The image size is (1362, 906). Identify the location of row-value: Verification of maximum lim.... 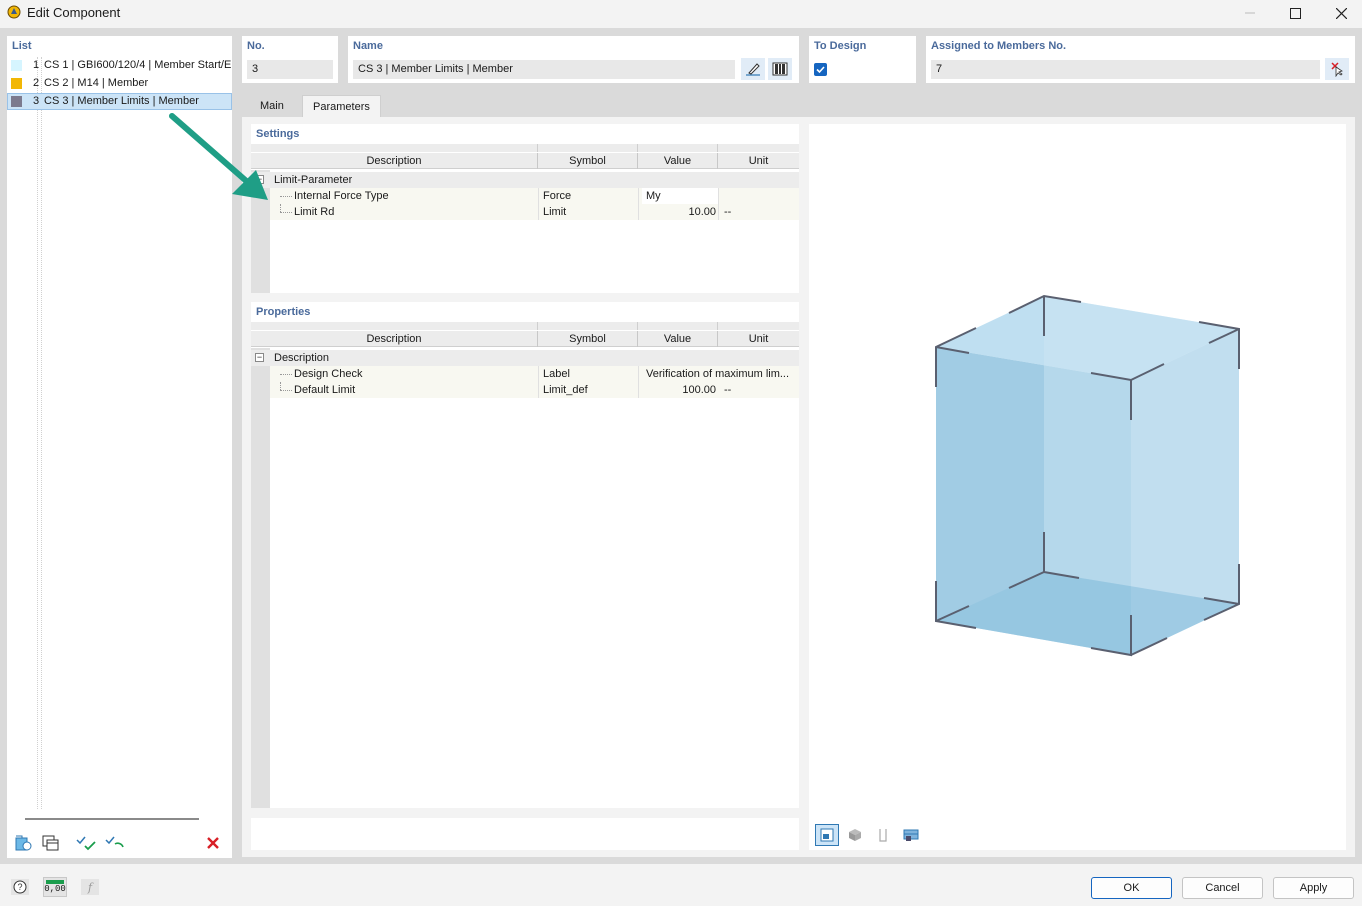
(720, 374).